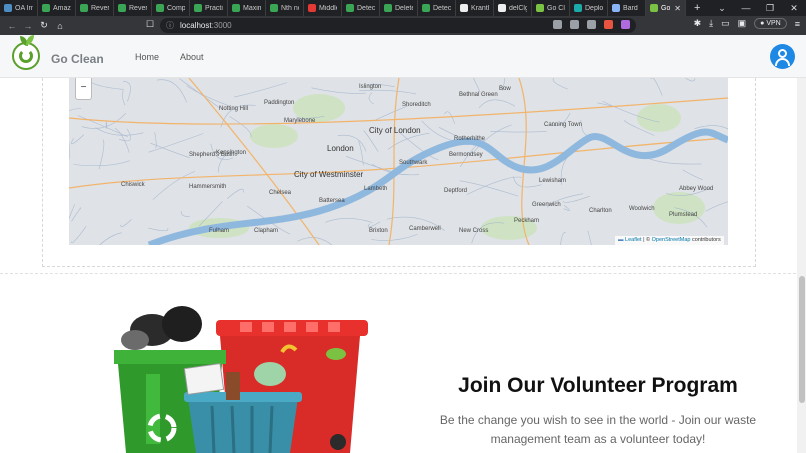 This screenshot has height=453, width=806. I want to click on leaflet-link: Leaflet, so click(633, 240).